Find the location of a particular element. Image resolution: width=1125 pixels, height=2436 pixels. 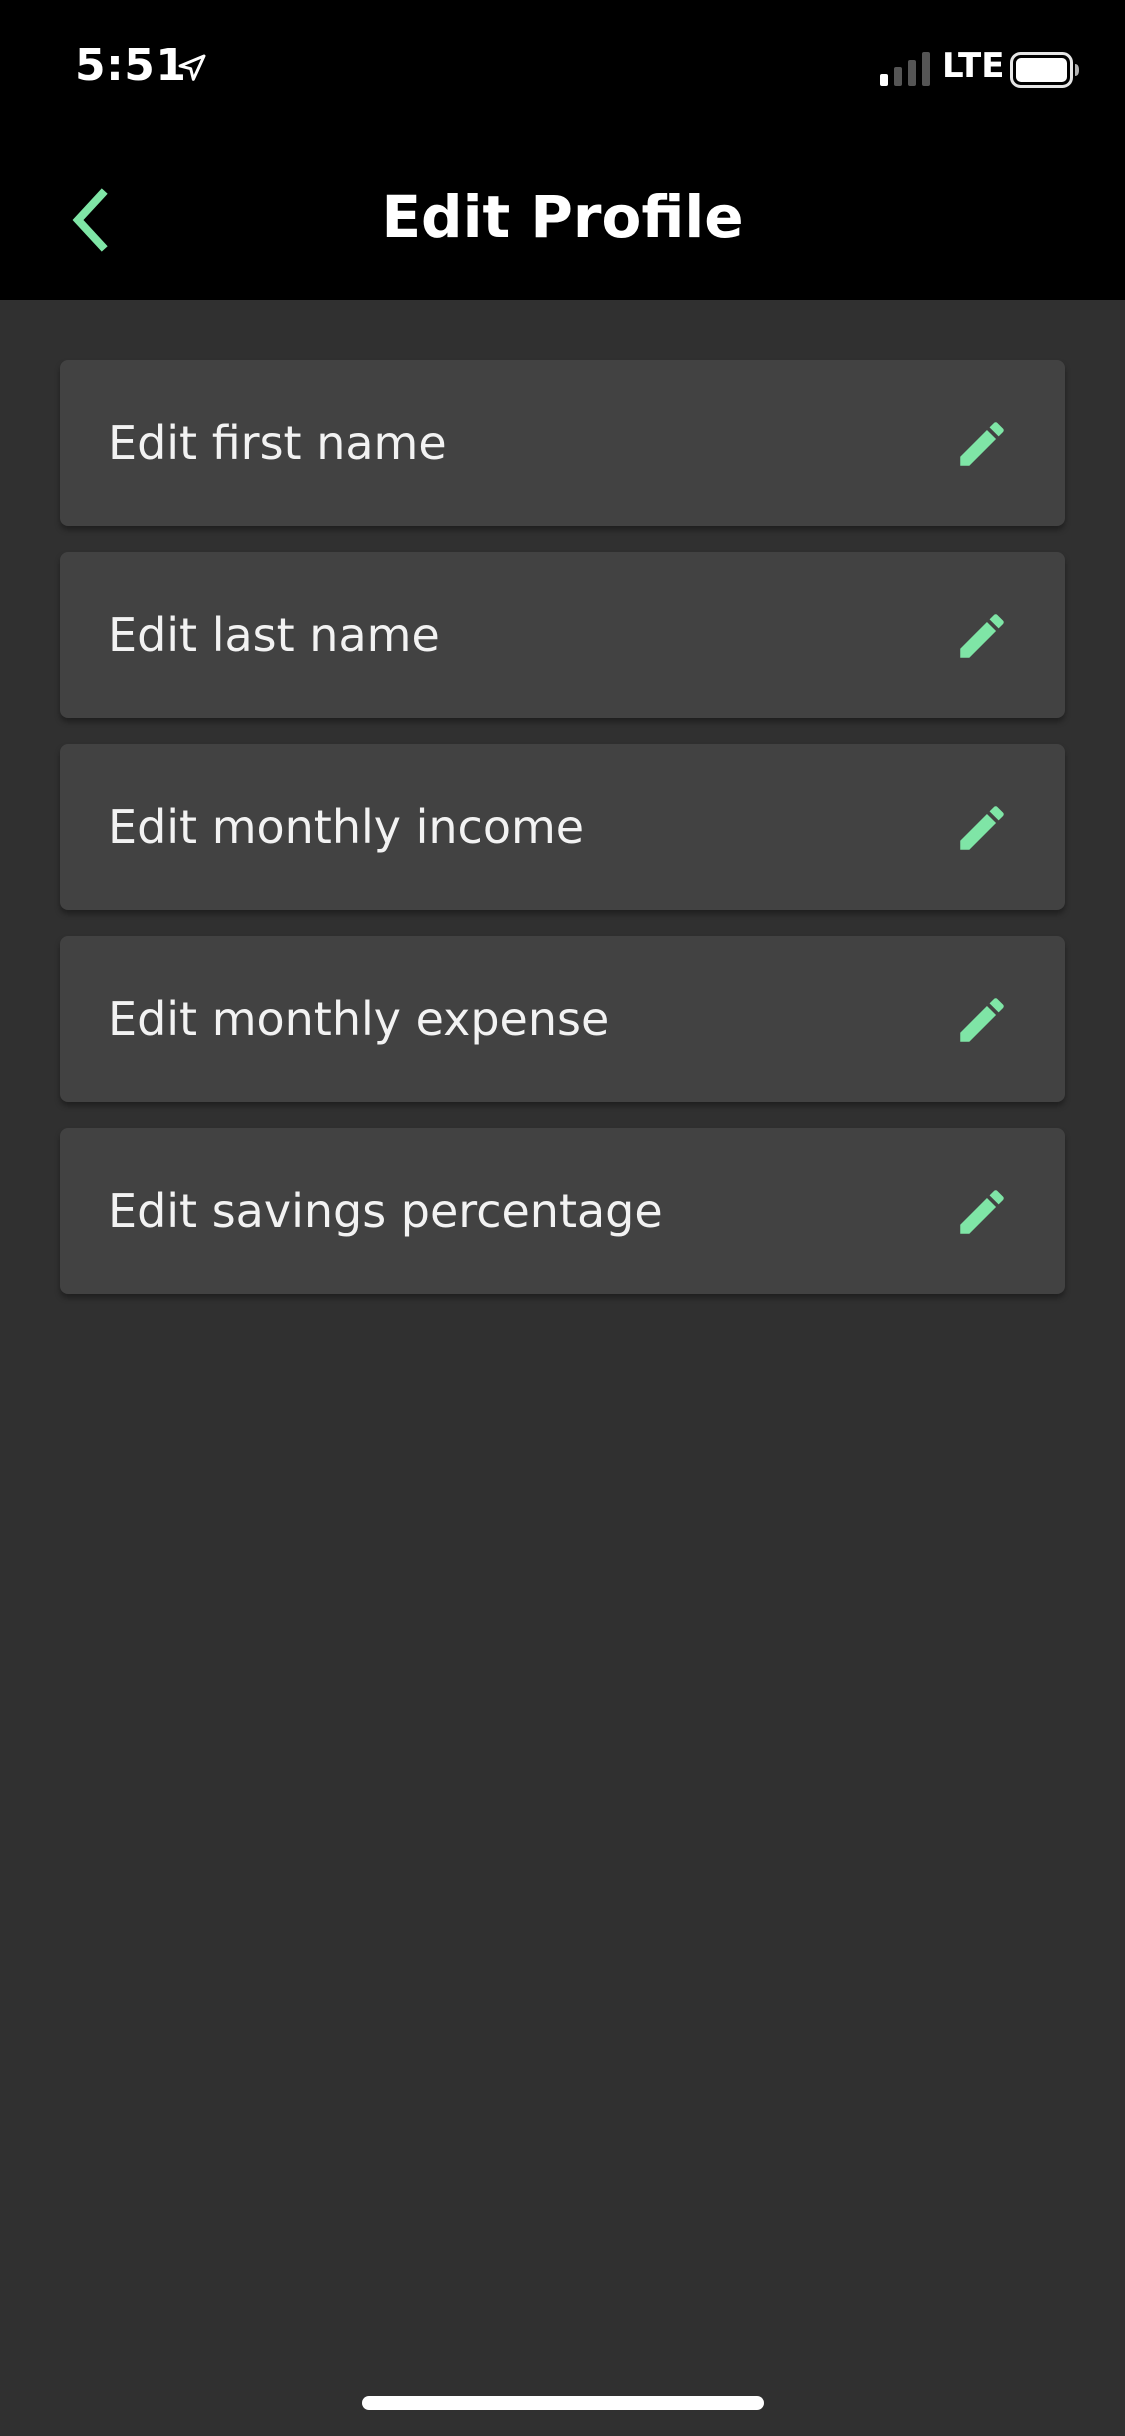

status-bar: 5:51 LTE is located at coordinates (562, 70).